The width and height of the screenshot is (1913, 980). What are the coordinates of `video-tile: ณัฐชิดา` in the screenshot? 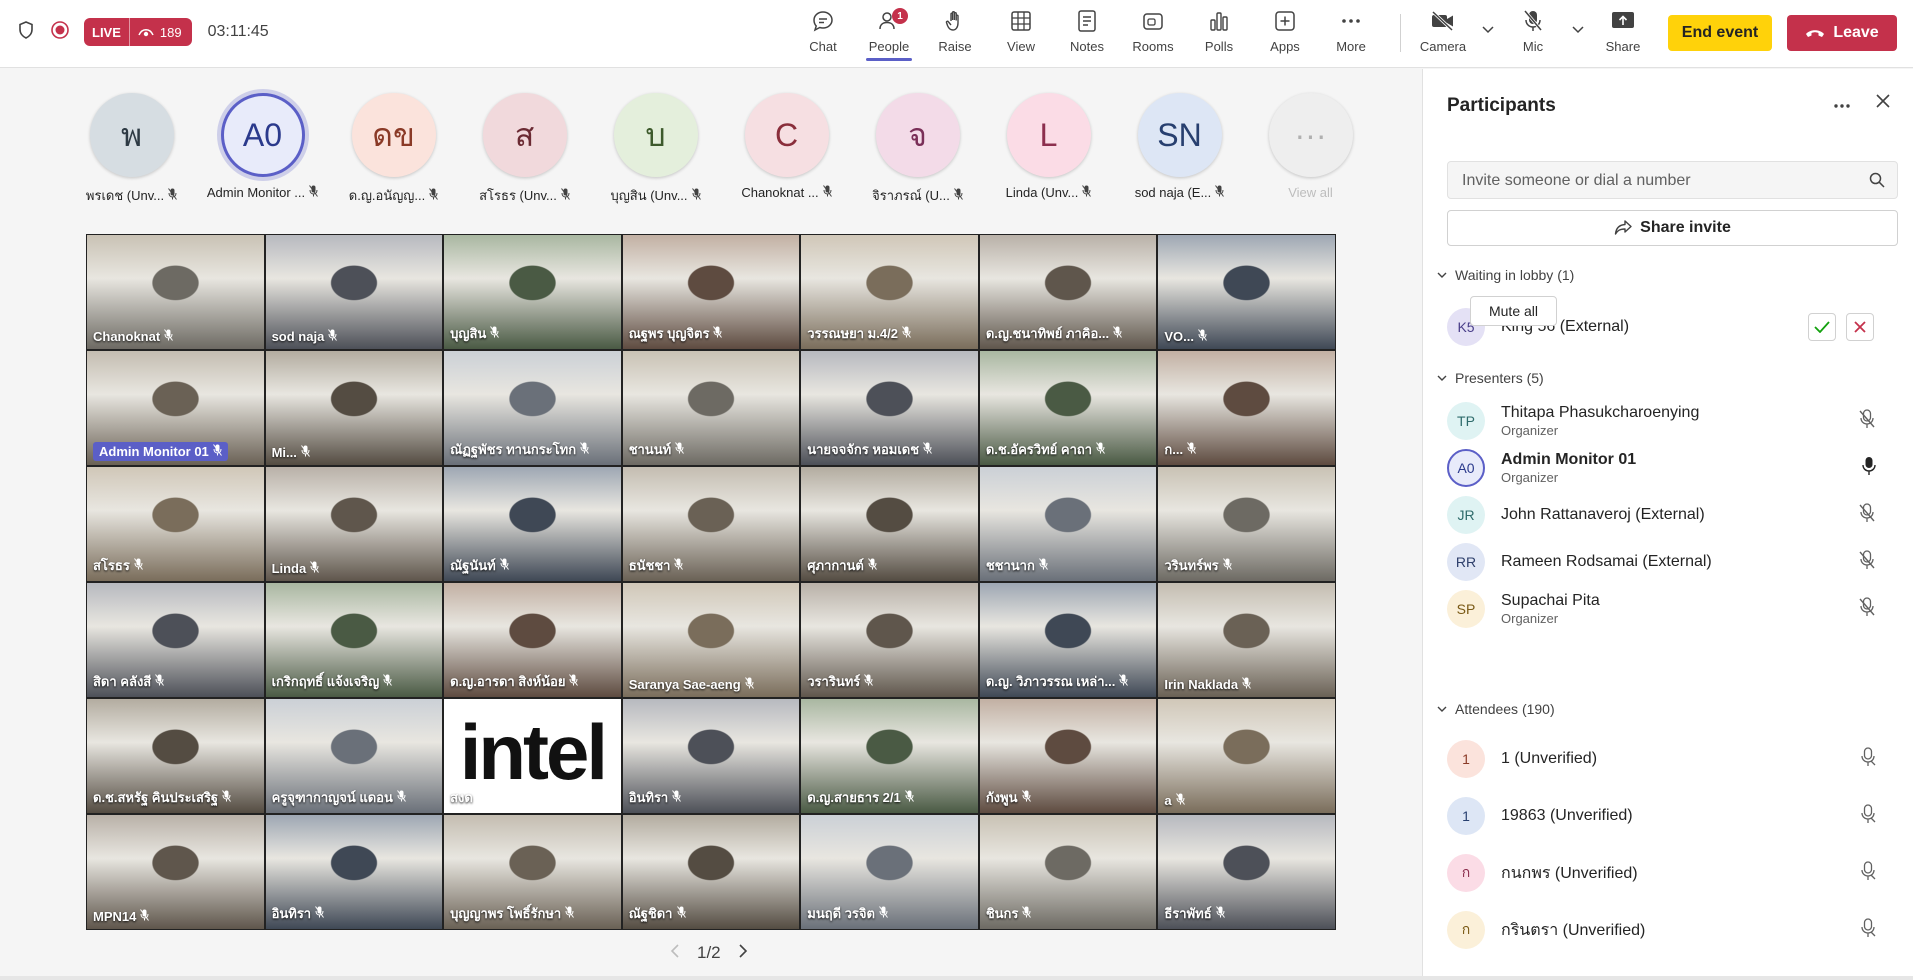 It's located at (711, 872).